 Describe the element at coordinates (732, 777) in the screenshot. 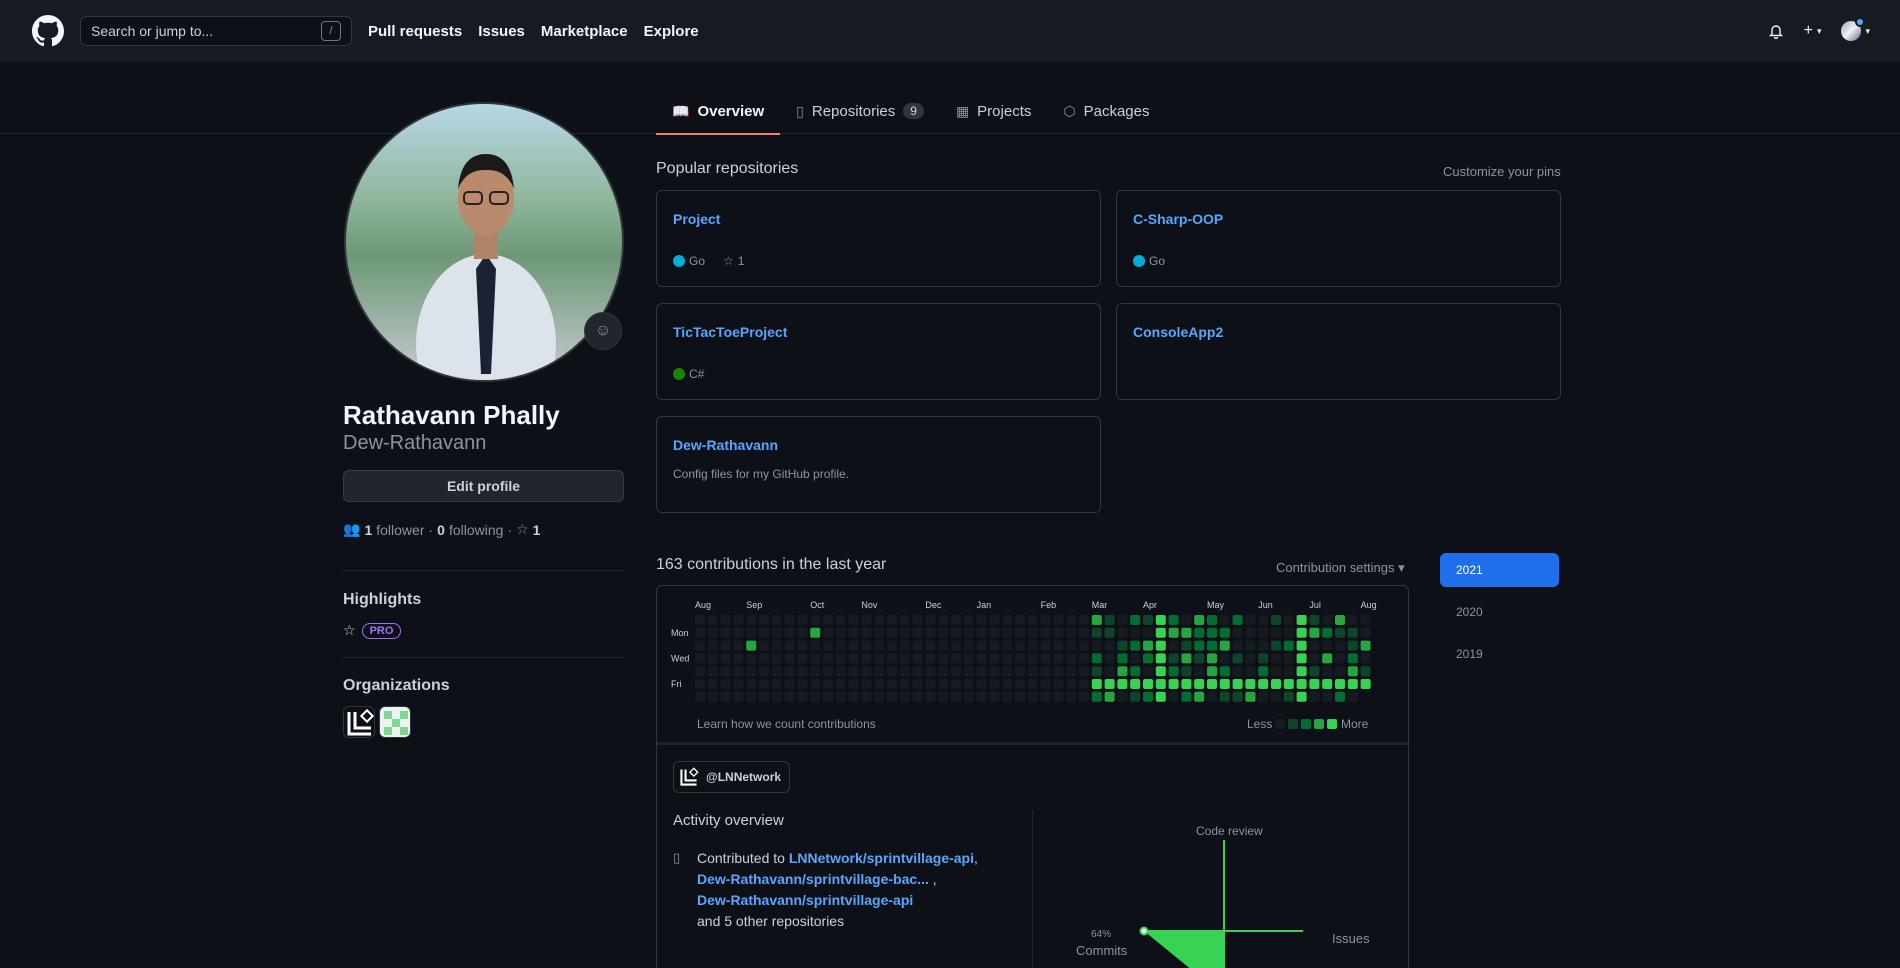

I see `org-filter-button: @LNNetwork` at that location.